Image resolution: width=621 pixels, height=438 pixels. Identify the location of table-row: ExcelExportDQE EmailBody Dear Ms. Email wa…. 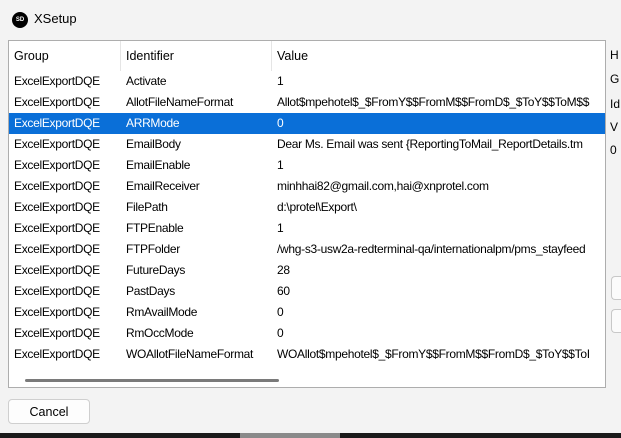
(307, 144).